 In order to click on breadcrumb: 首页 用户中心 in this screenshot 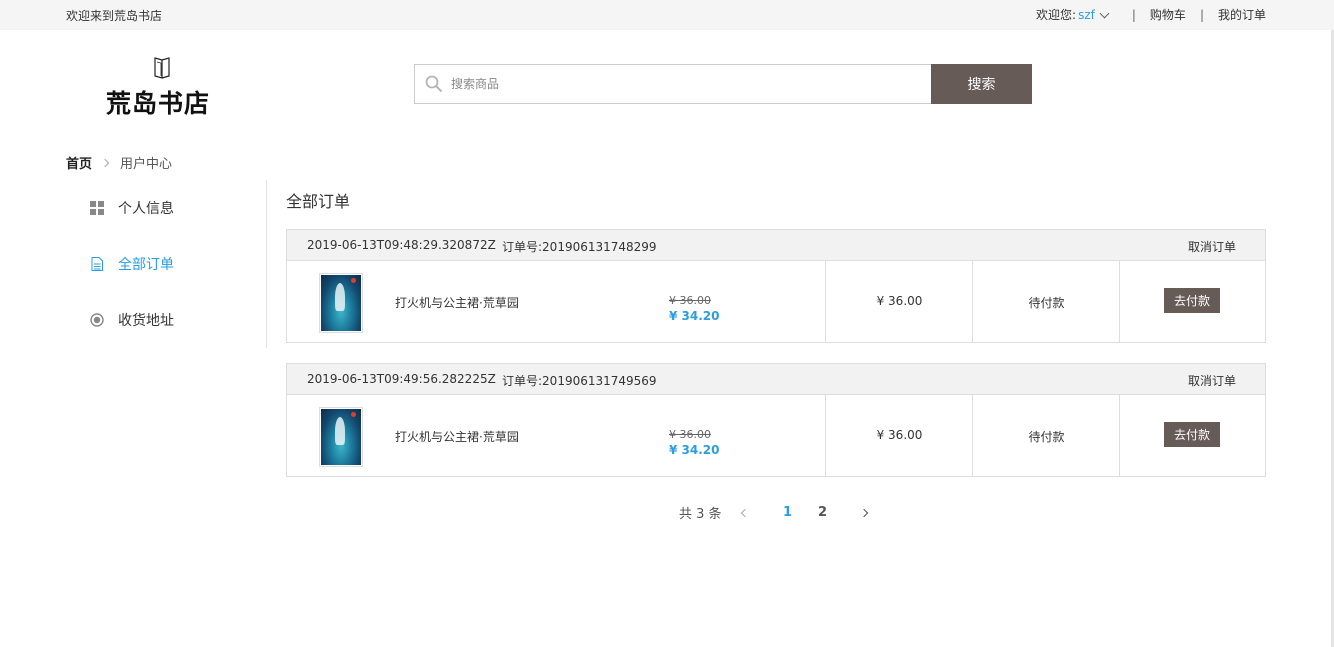, I will do `click(119, 162)`.